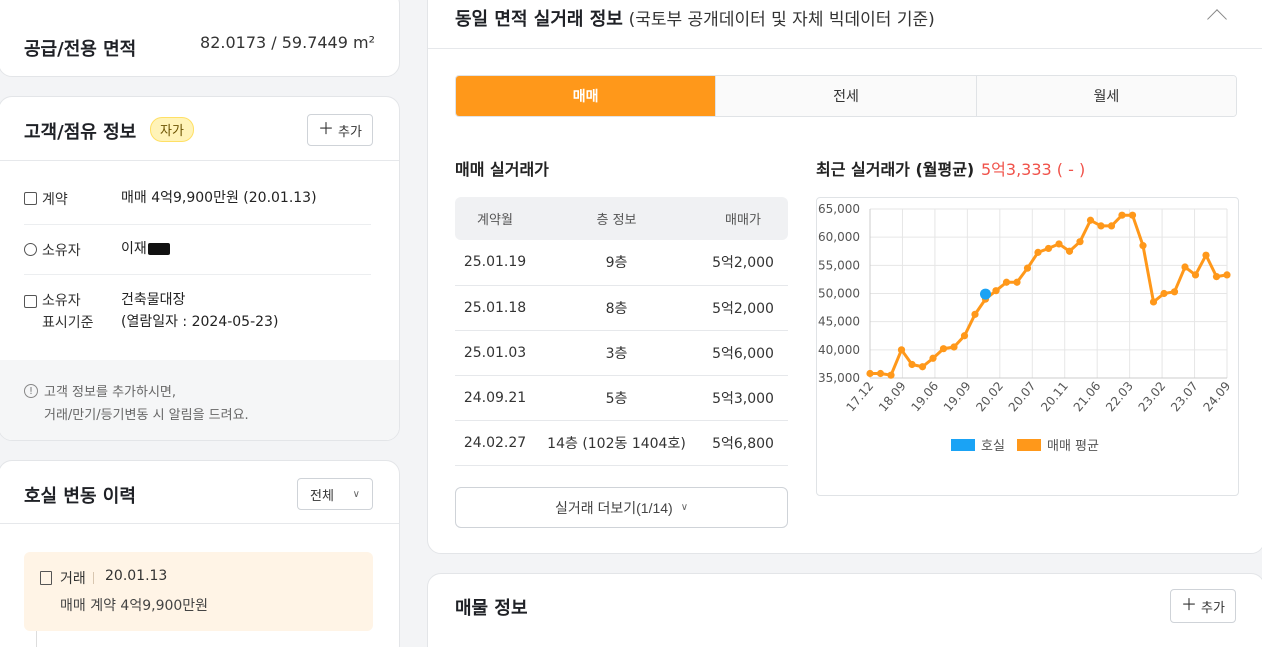 The height and width of the screenshot is (647, 1262). I want to click on owner-name: 이재, so click(134, 249).